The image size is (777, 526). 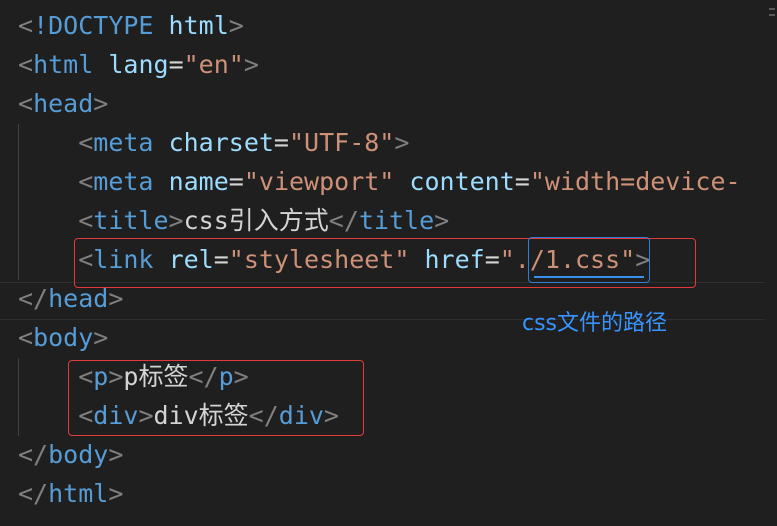 What do you see at coordinates (589, 277) in the screenshot?
I see `href-value-underline` at bounding box center [589, 277].